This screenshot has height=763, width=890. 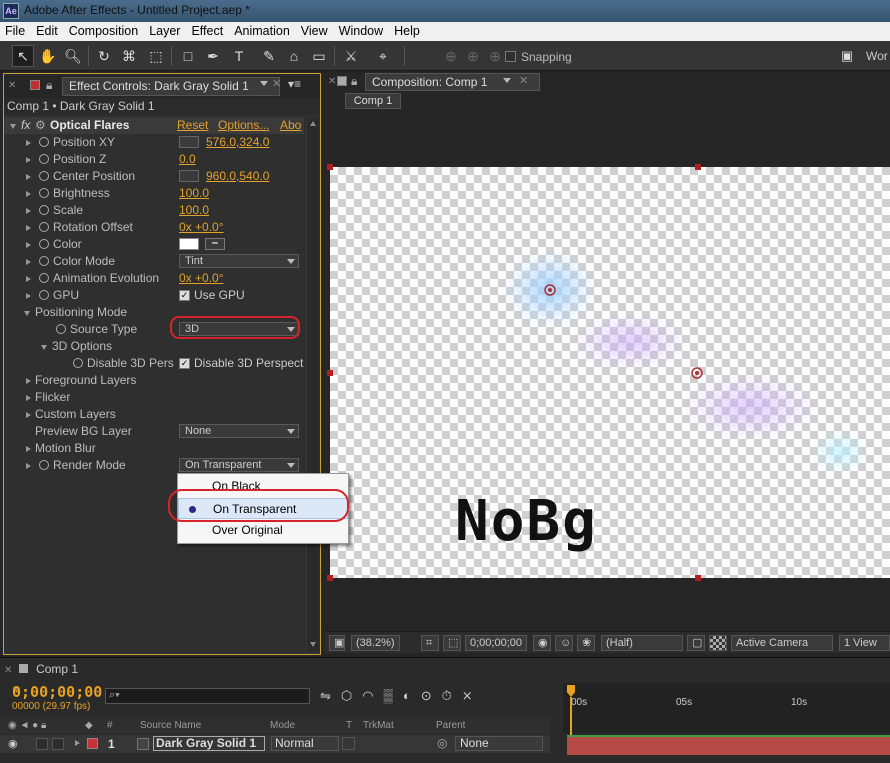 I want to click on region-of-interest-icon: ▢, so click(x=696, y=643).